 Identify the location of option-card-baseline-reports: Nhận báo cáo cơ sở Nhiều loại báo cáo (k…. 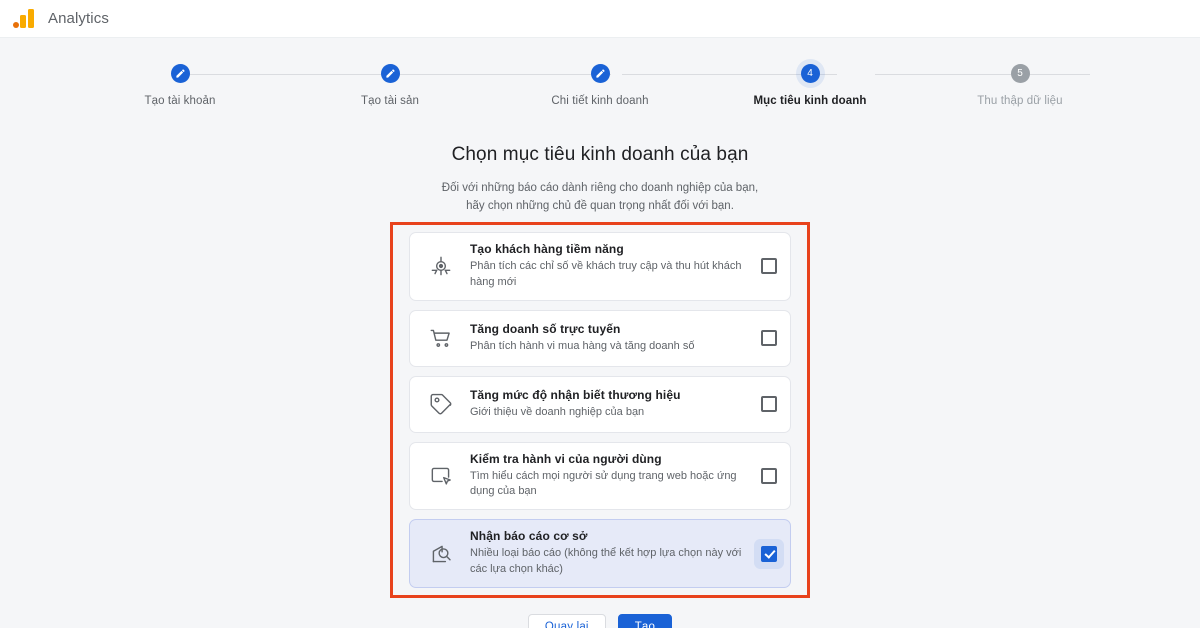
(600, 554).